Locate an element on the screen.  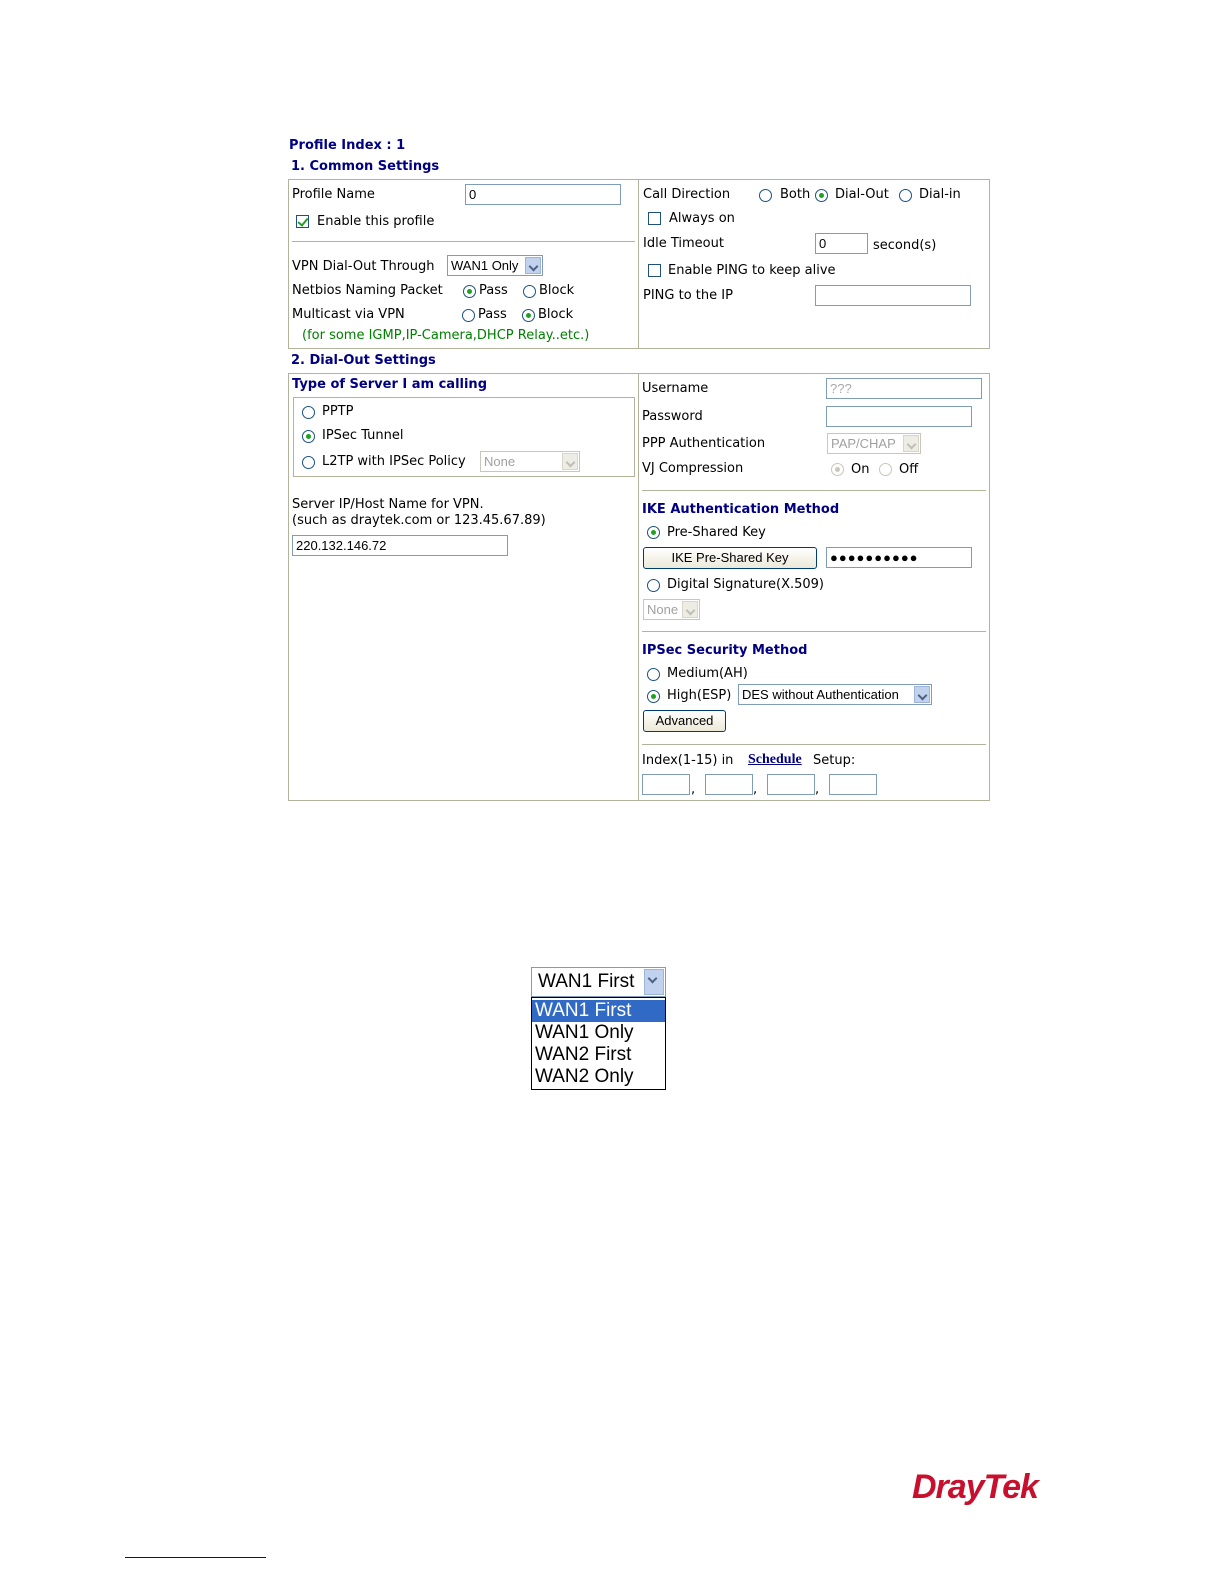
preshared-label: Pre-Shared Key is located at coordinates (716, 532).